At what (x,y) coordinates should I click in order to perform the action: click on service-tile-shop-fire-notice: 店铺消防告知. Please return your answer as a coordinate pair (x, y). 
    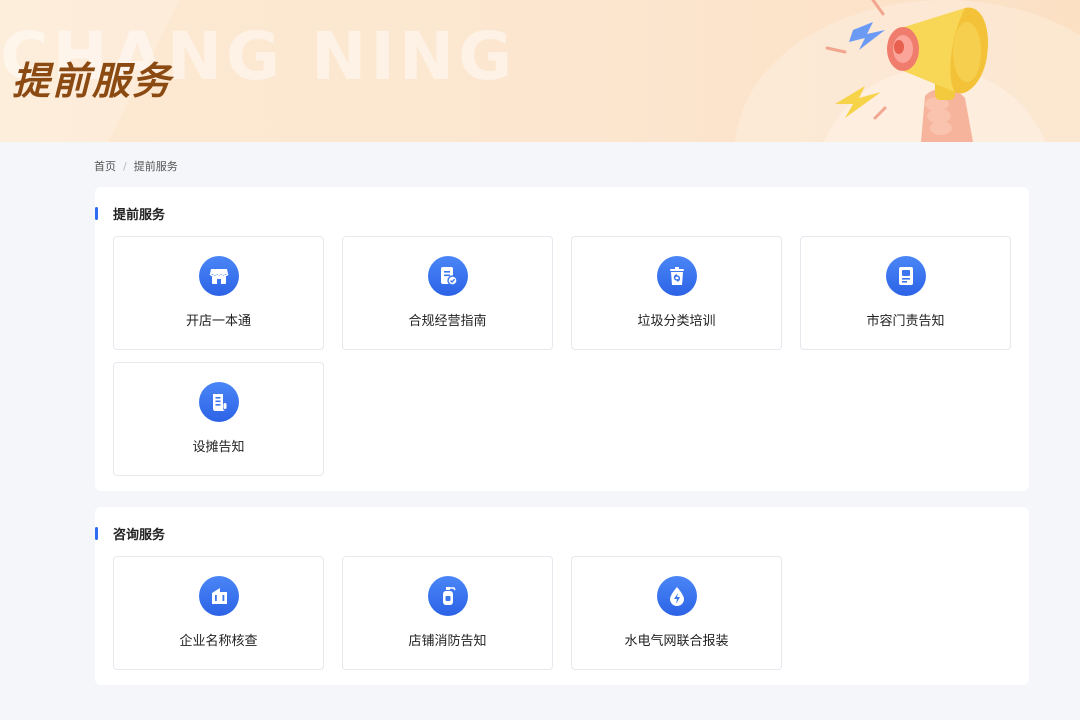
    Looking at the image, I should click on (447, 613).